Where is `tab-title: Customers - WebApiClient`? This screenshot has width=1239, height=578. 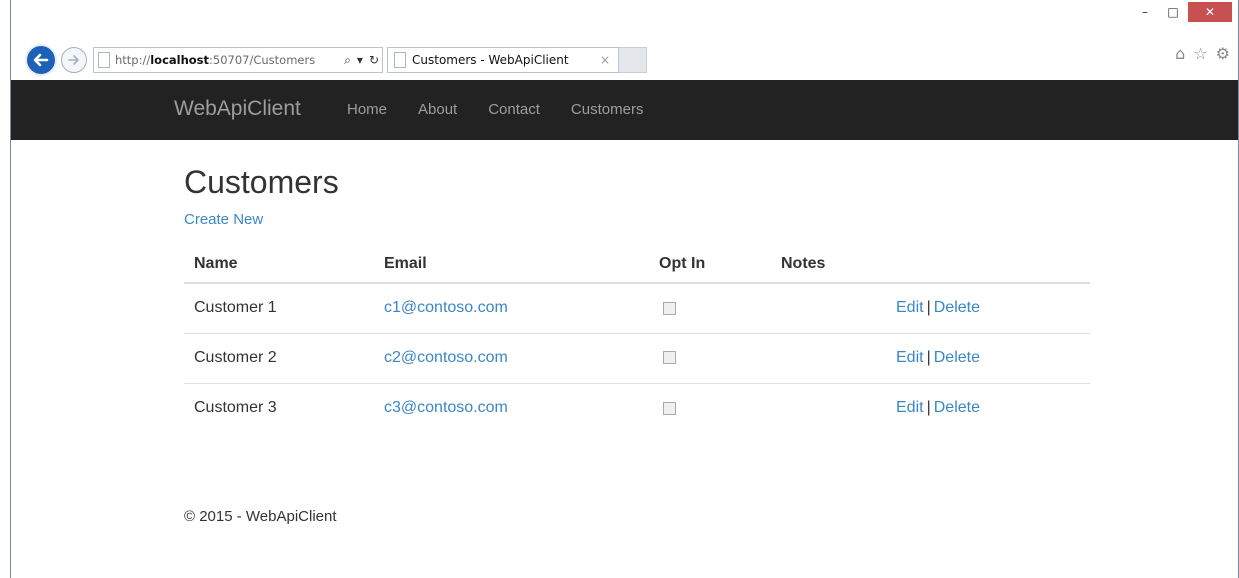
tab-title: Customers - WebApiClient is located at coordinates (490, 60).